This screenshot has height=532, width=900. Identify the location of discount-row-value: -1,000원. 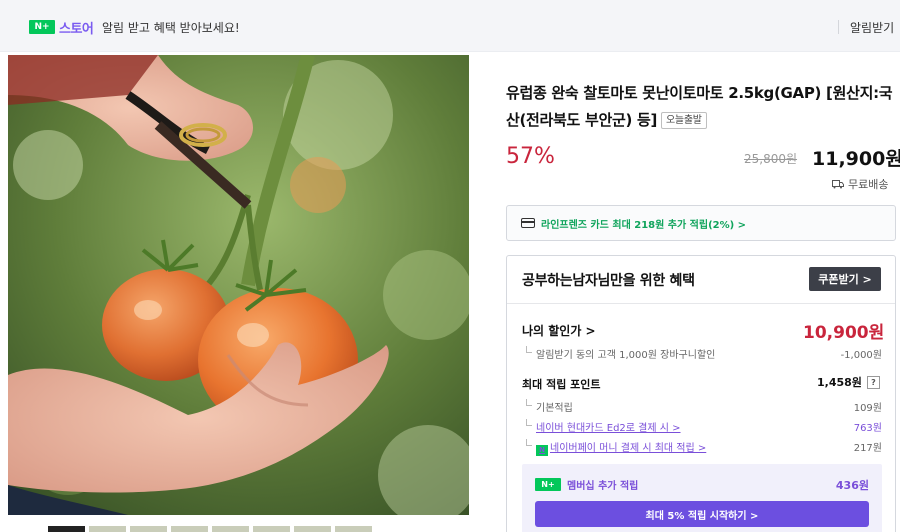
(861, 355).